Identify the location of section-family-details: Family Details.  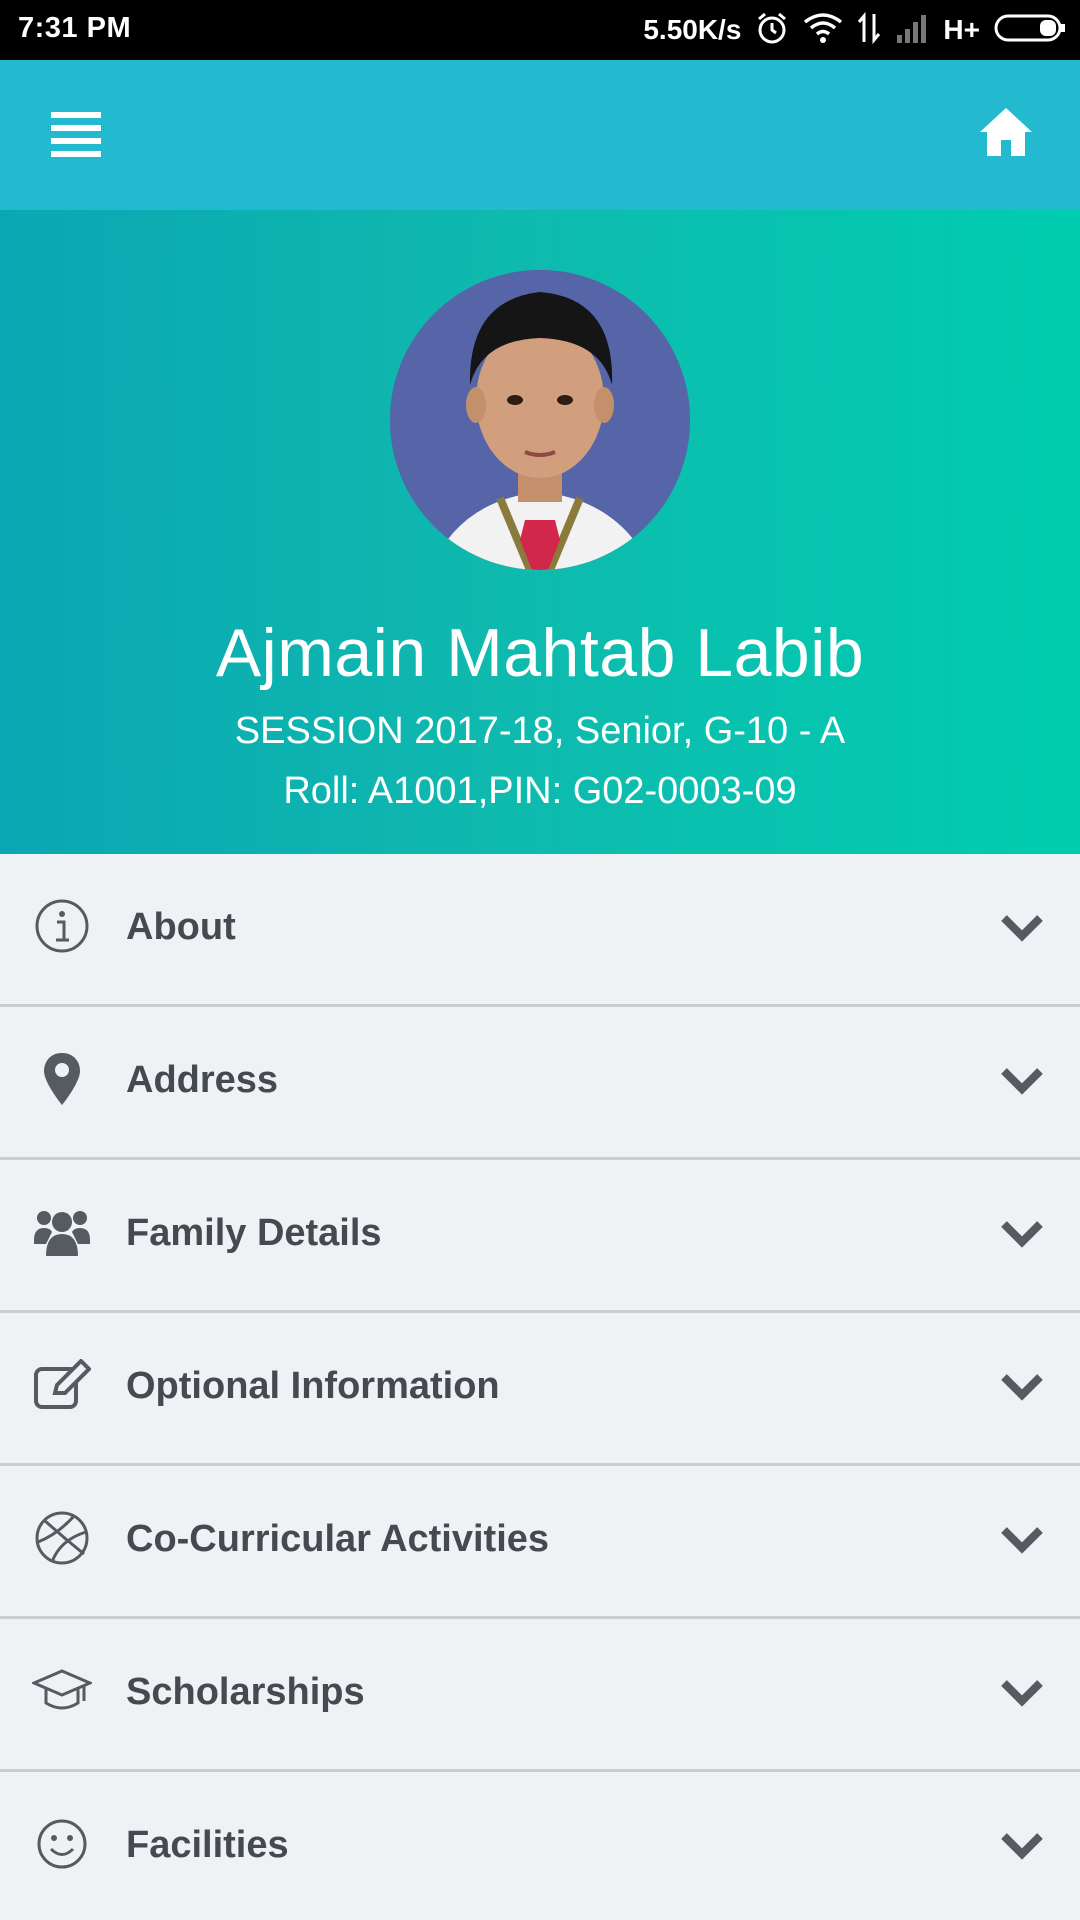
(540, 1236).